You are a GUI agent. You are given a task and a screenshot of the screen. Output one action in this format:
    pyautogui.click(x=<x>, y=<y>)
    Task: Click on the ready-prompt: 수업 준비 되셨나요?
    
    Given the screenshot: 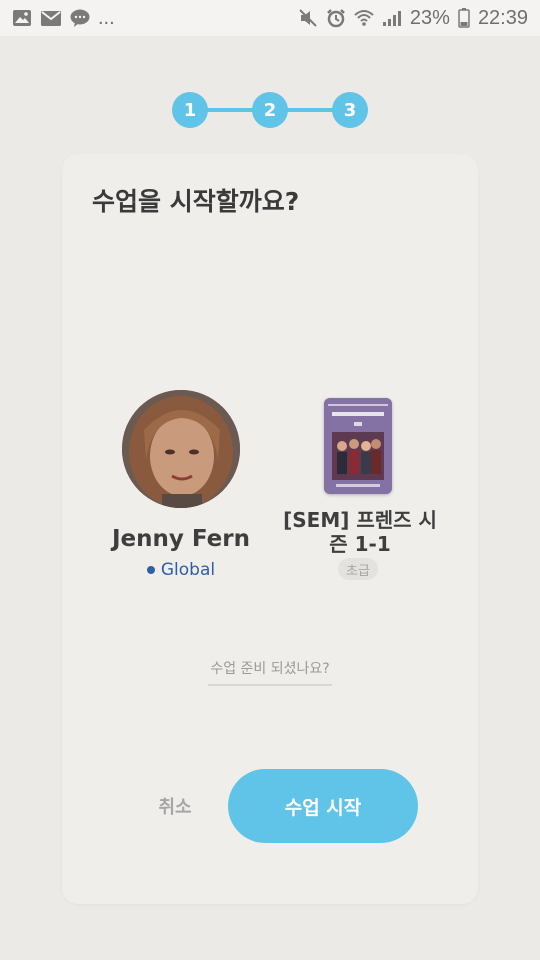 What is the action you would take?
    pyautogui.click(x=270, y=672)
    